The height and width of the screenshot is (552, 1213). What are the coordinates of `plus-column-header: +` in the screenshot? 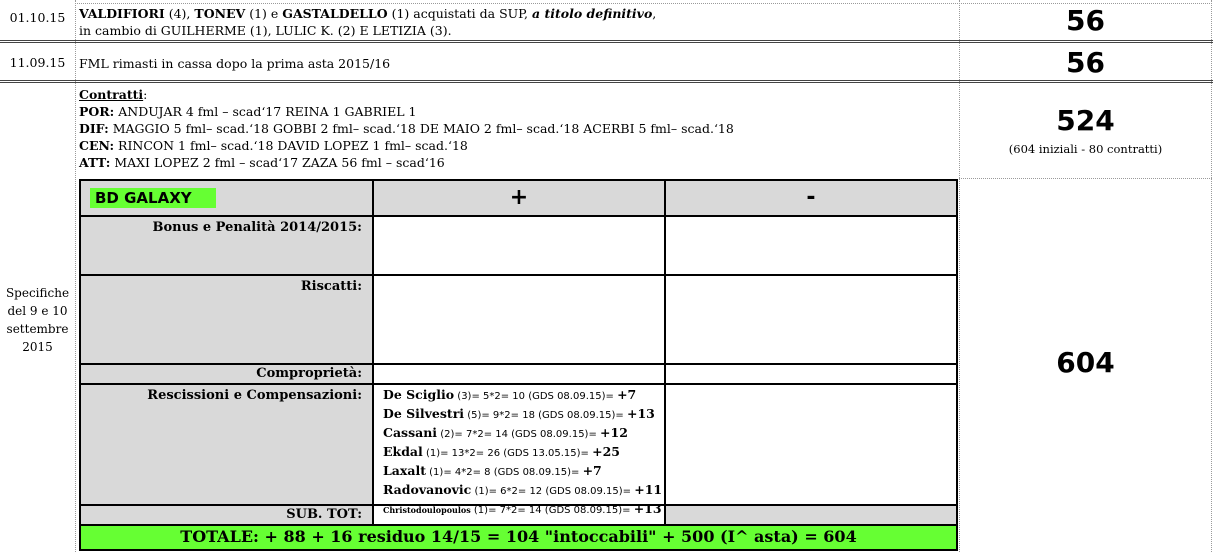 It's located at (520, 199).